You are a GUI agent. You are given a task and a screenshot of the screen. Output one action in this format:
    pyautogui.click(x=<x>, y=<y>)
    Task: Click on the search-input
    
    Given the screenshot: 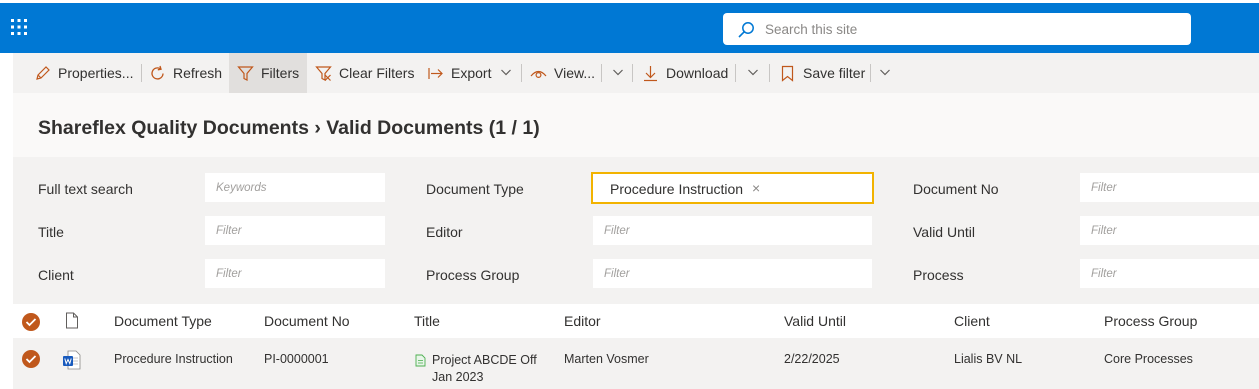 What is the action you would take?
    pyautogui.click(x=970, y=29)
    